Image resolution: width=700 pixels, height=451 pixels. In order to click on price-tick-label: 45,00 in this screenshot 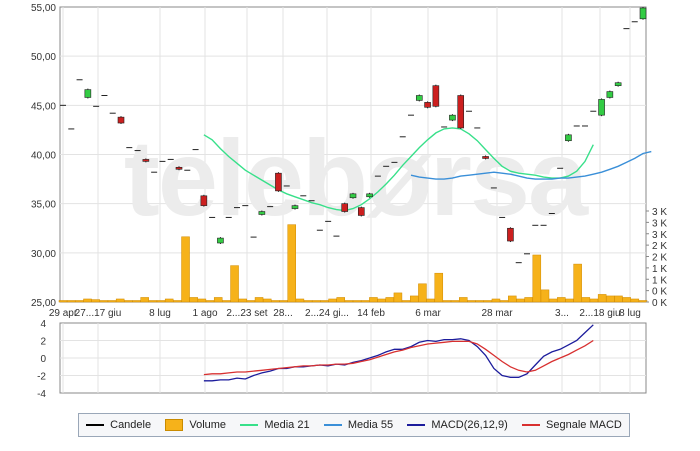, I will do `click(43, 106)`.